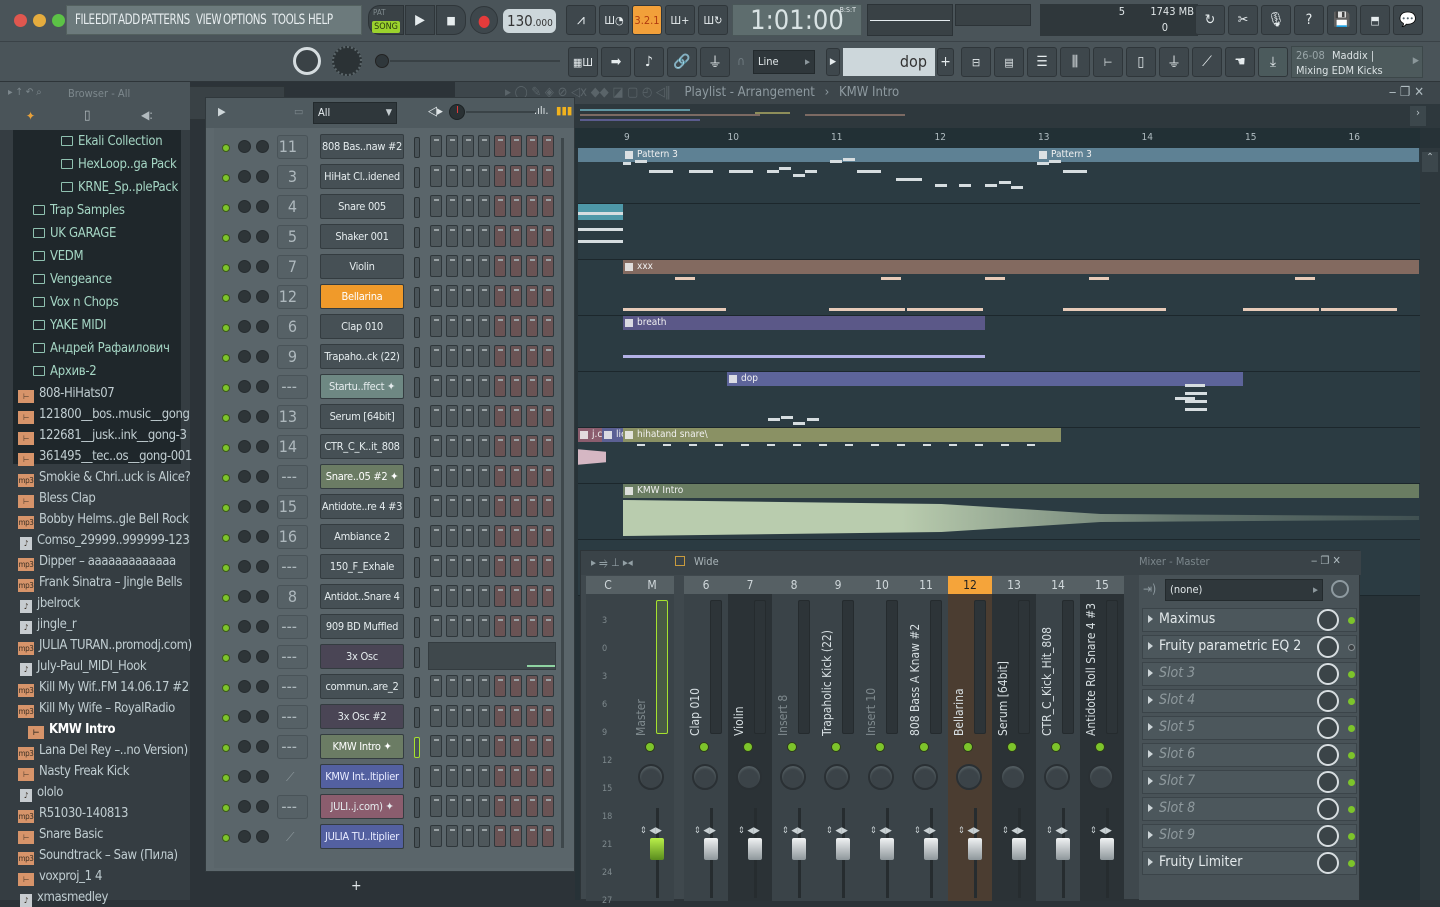  Describe the element at coordinates (1102, 738) in the screenshot. I see `mixer-track: 15 Antidote Roll Snare 4 #3 ⇕ ◀▶` at that location.